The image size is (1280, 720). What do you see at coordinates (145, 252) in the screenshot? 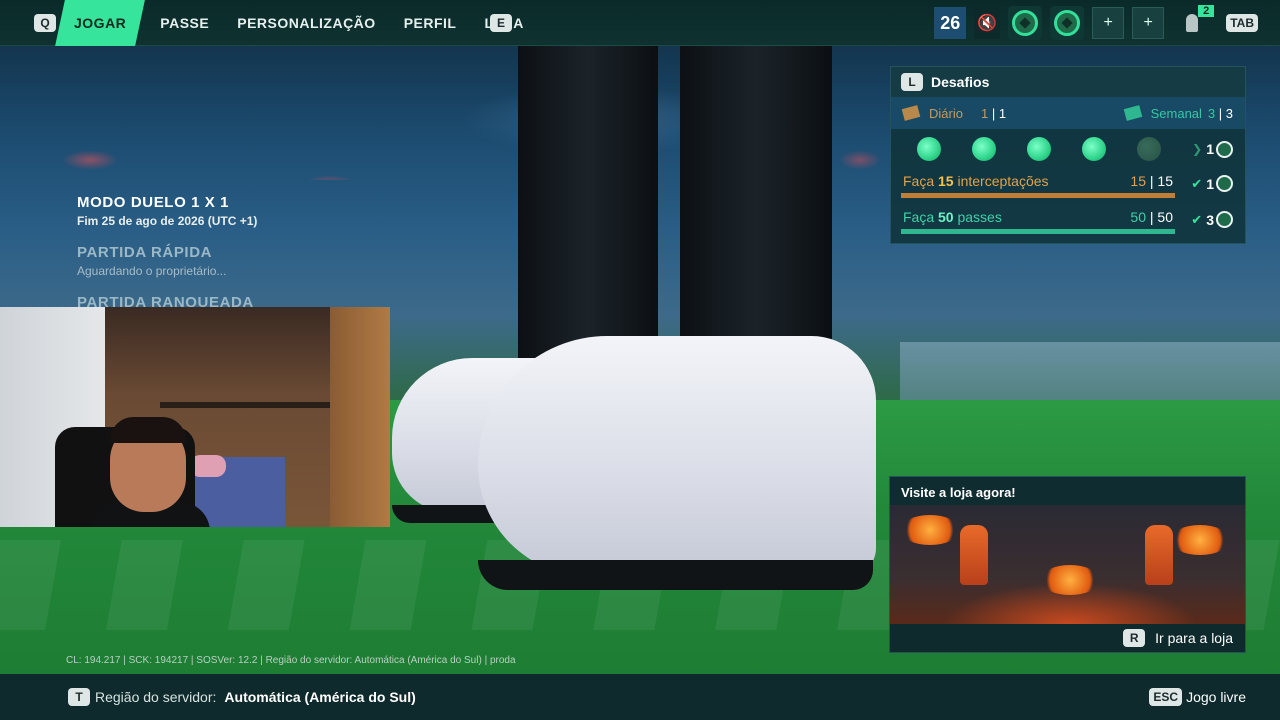
I see `mode-quick-title: PARTIDA RÁPIDA` at bounding box center [145, 252].